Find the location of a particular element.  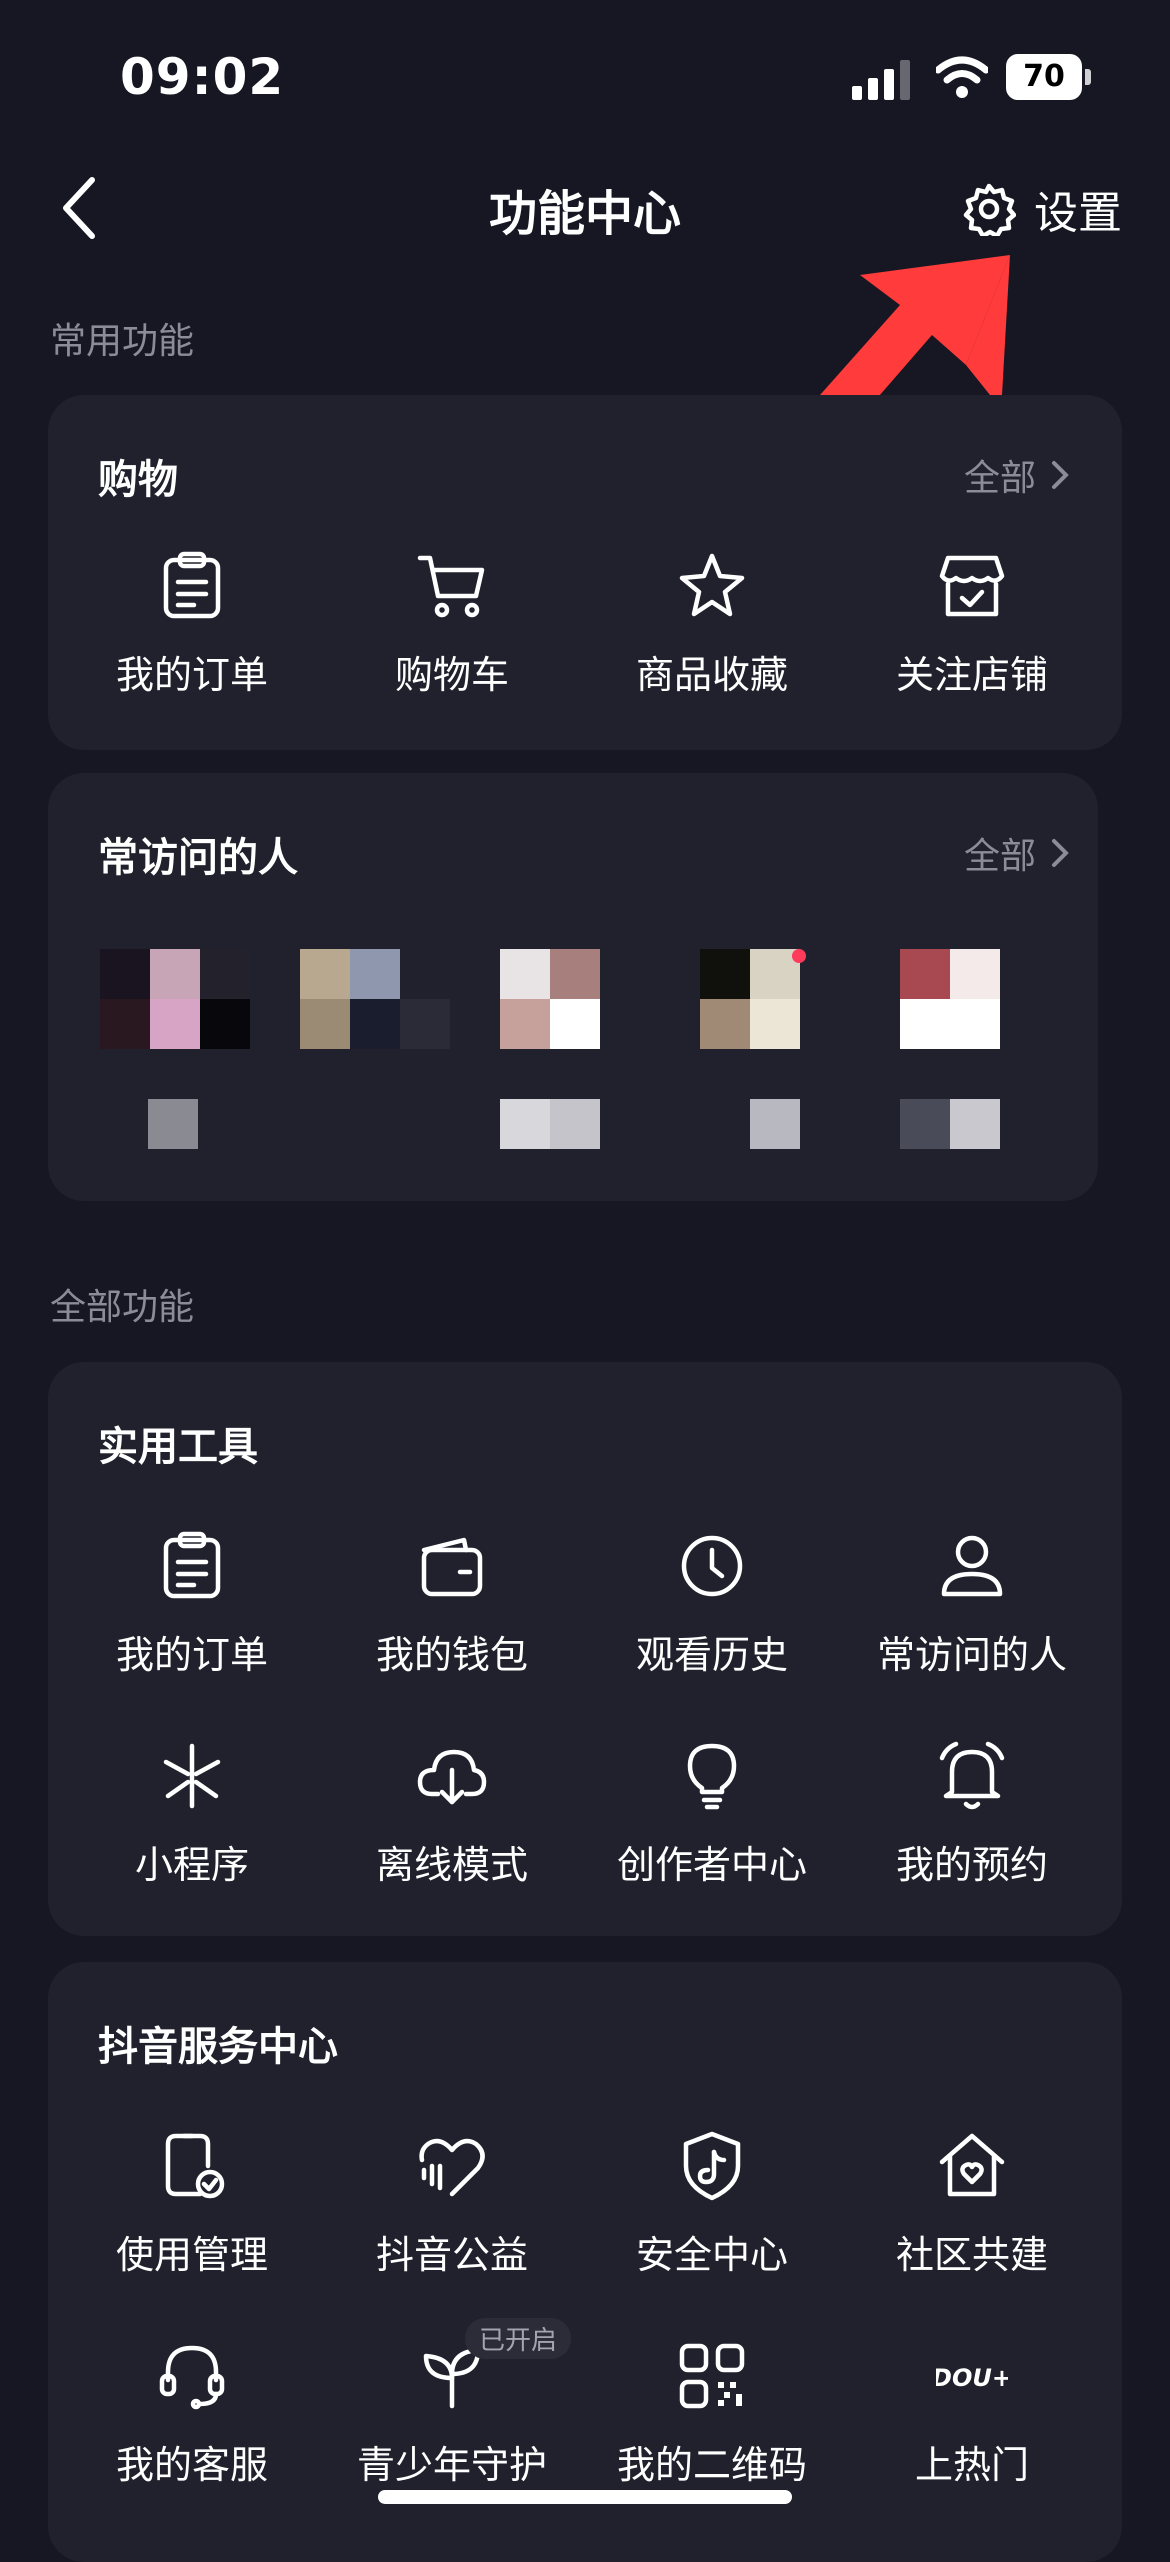

cloud-download-icon is located at coordinates (452, 1777).